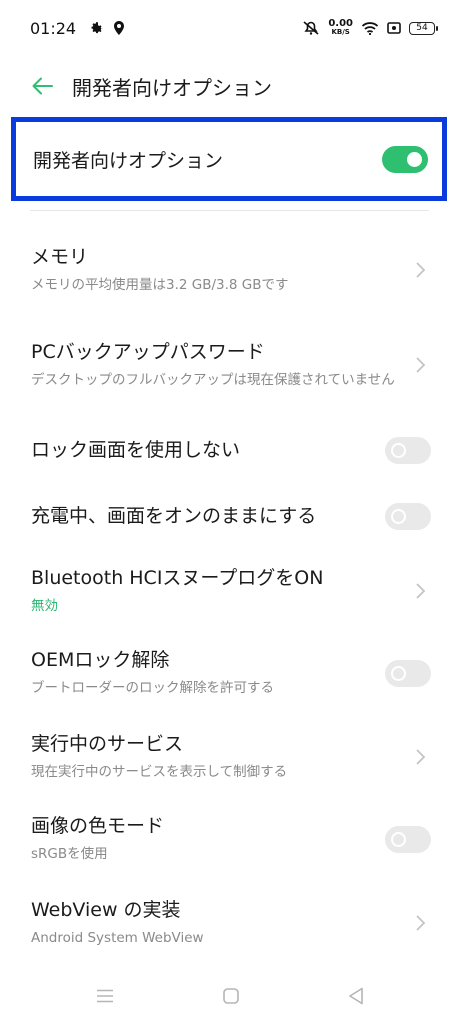  I want to click on setting-memory: メモリ メモリの平均使用量は3.2 GB/3.8 GBです, so click(230, 270).